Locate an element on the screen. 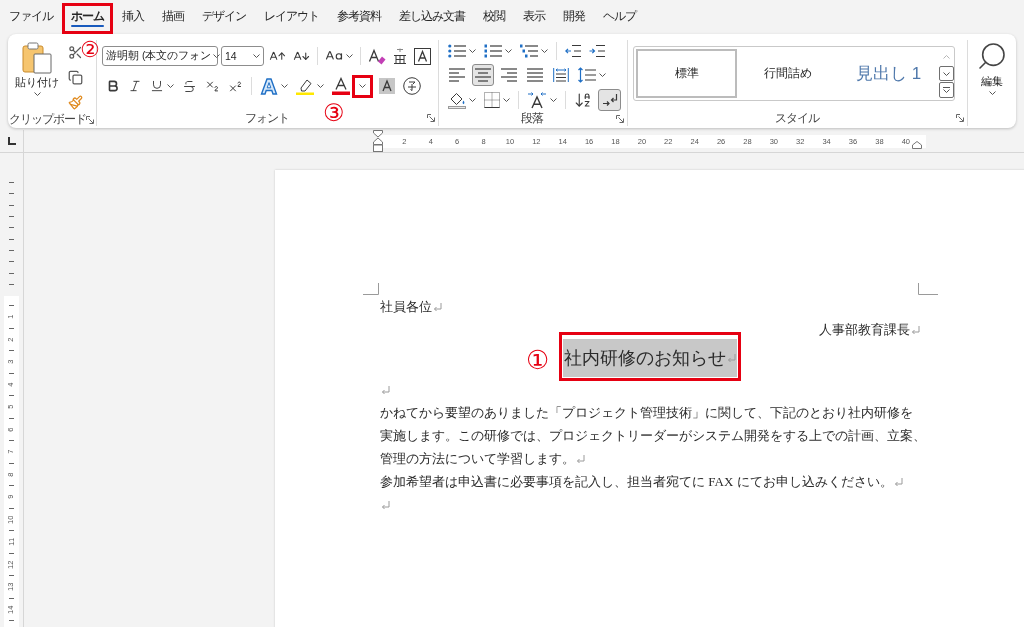 This screenshot has height=627, width=1024. boxed-letter-icon is located at coordinates (422, 56).